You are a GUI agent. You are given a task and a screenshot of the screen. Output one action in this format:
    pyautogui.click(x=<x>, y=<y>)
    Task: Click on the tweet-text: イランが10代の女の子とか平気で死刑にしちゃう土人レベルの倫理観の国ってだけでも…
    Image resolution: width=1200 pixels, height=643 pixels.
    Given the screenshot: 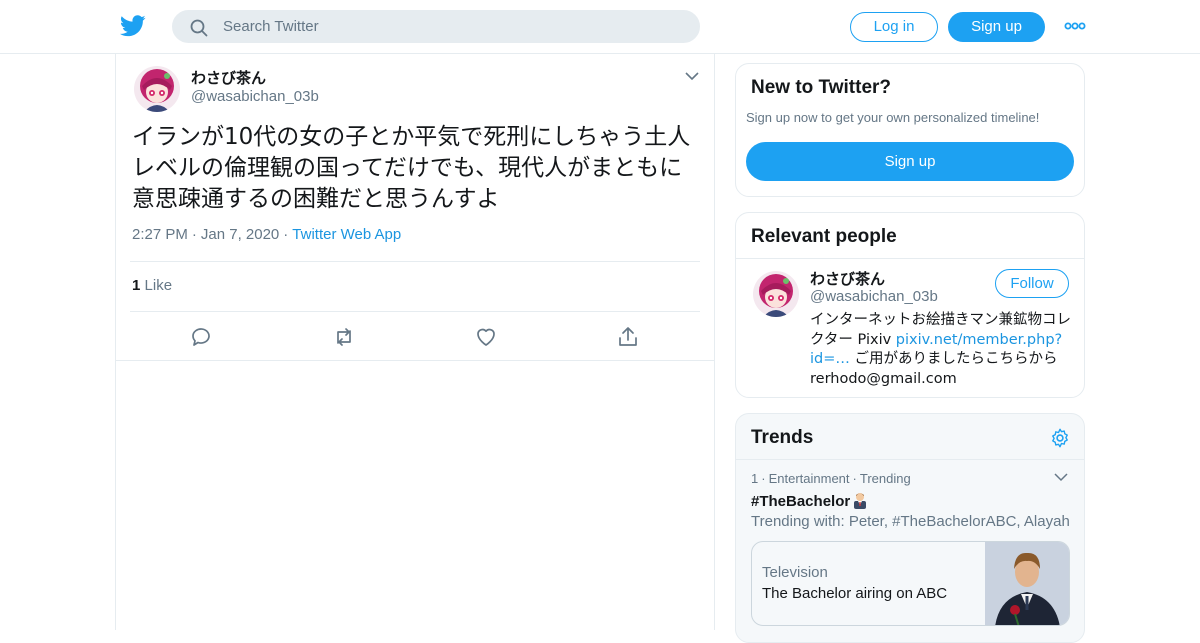 What is the action you would take?
    pyautogui.click(x=411, y=168)
    